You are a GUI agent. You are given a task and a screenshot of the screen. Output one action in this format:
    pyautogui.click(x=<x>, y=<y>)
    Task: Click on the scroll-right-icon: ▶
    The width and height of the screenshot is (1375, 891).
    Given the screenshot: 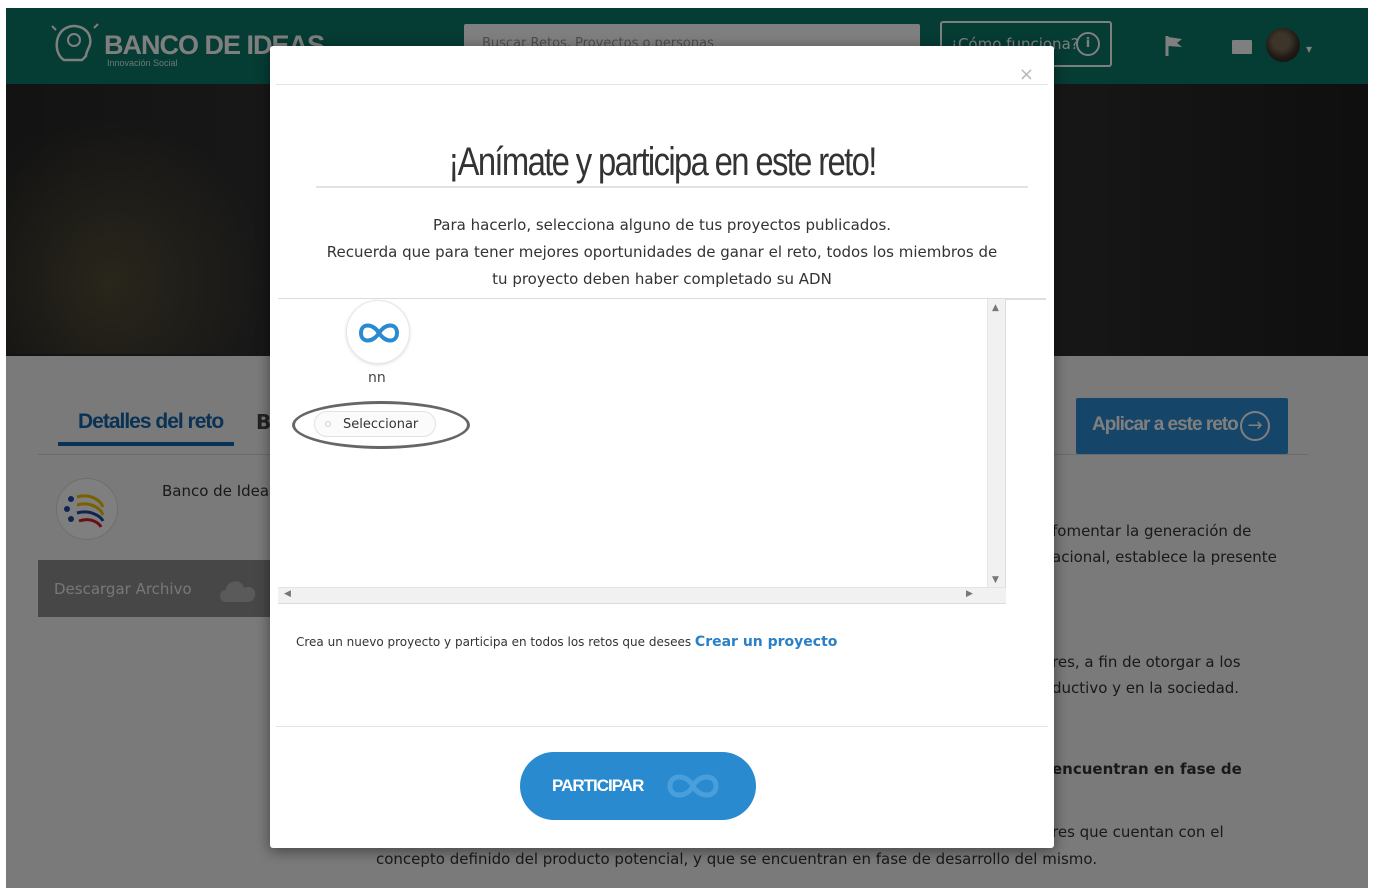 What is the action you would take?
    pyautogui.click(x=969, y=594)
    